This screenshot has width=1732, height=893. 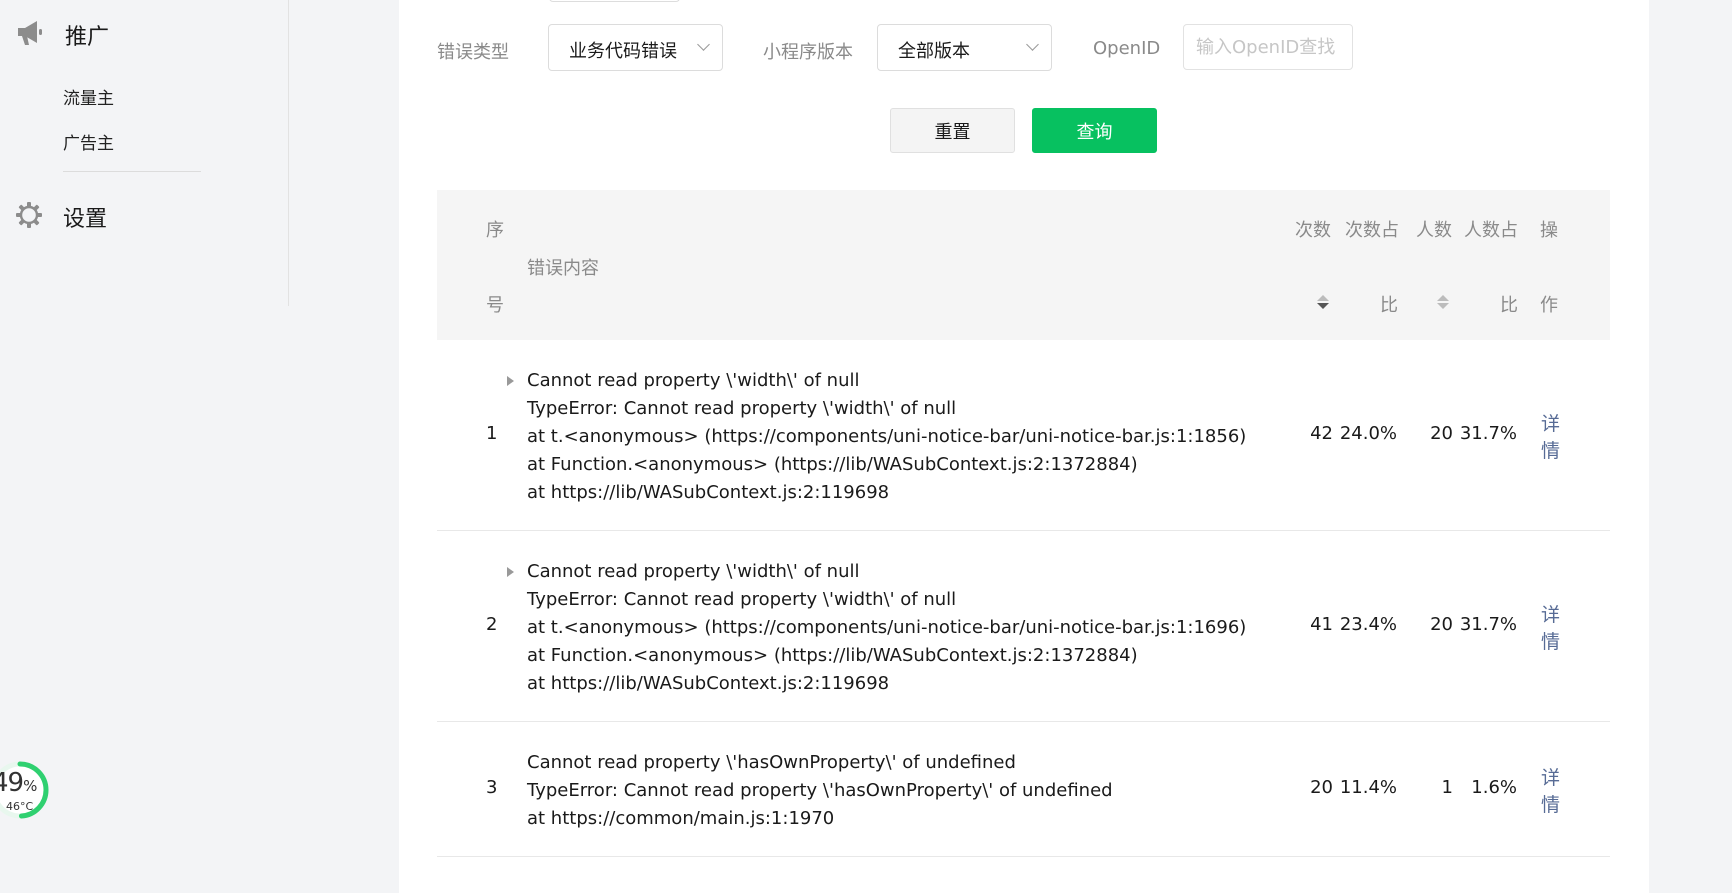 What do you see at coordinates (495, 305) in the screenshot?
I see `header-index-2: 号` at bounding box center [495, 305].